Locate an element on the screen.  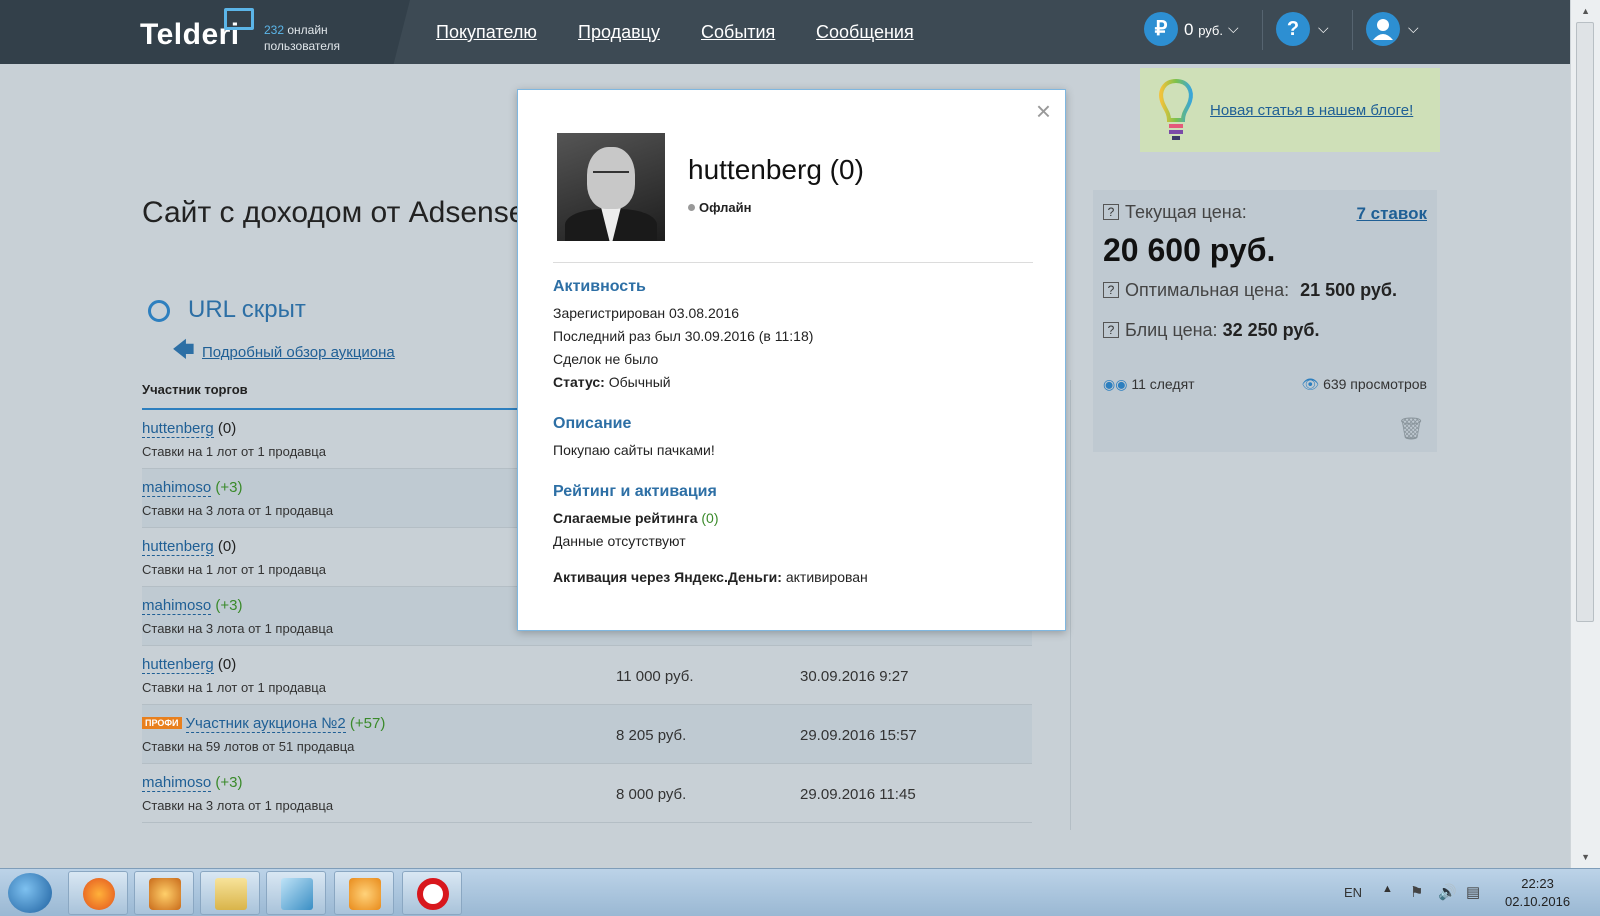
participants-column-header: Участник торгов is located at coordinates (195, 389).